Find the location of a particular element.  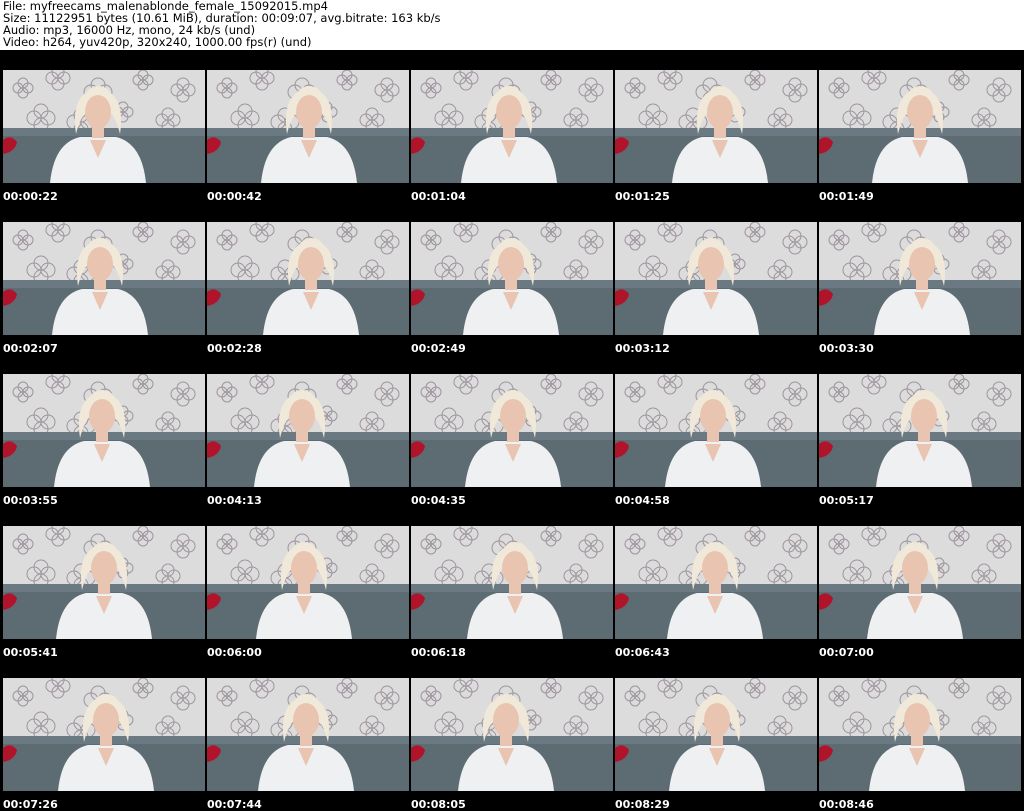

thumbnail-cell: 00:03:30 is located at coordinates (918, 278).